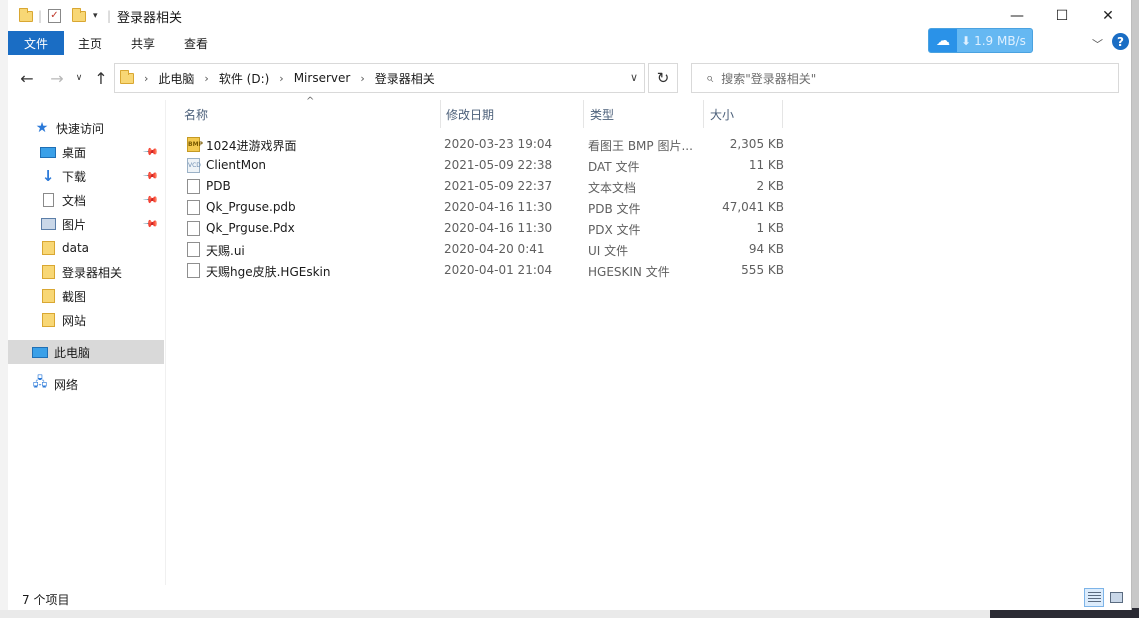  What do you see at coordinates (48, 176) in the screenshot?
I see `download-icon: ↓` at bounding box center [48, 176].